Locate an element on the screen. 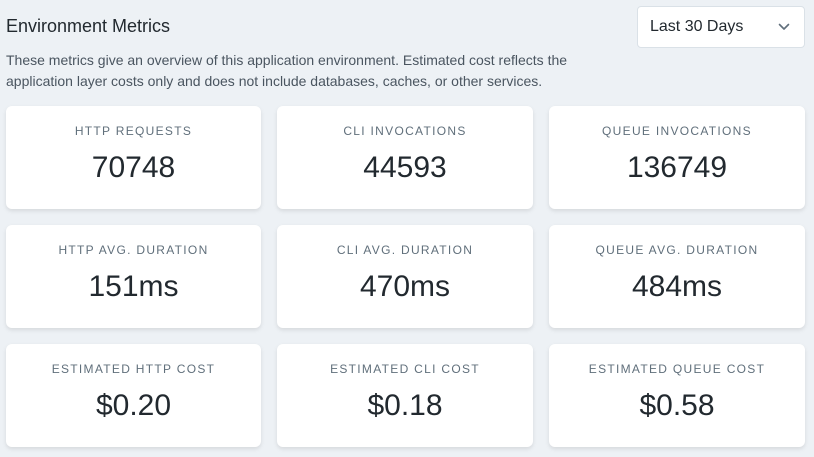 The image size is (814, 457). metric-value: 136749 is located at coordinates (677, 167).